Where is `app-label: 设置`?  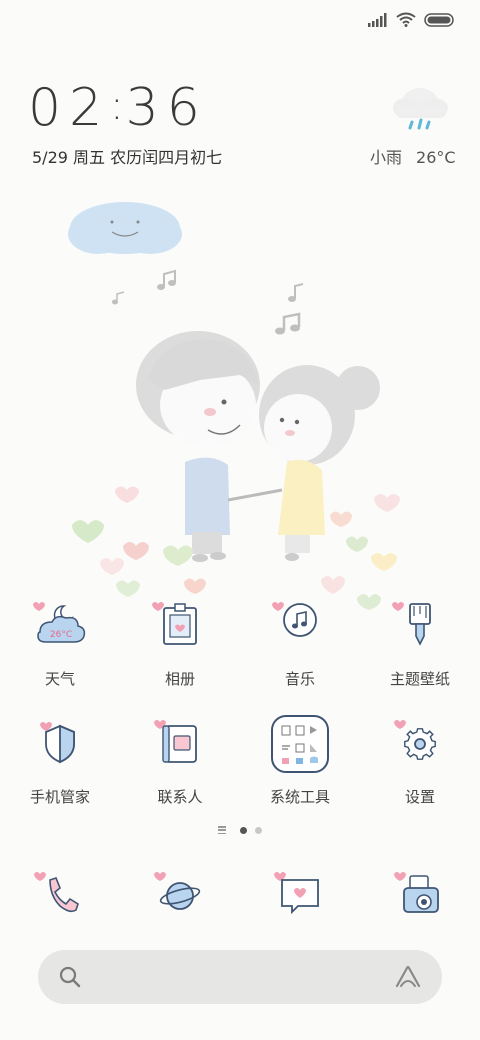 app-label: 设置 is located at coordinates (419, 797).